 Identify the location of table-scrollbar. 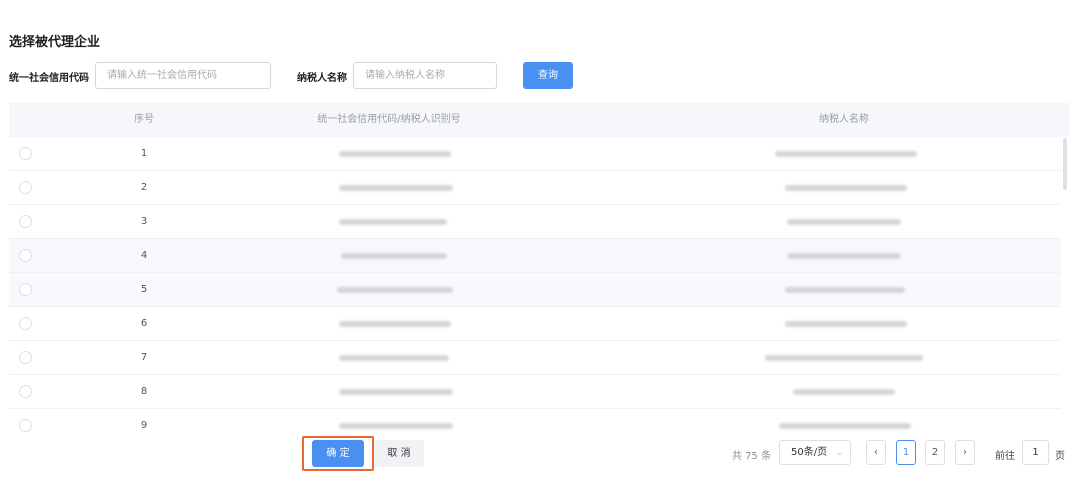
(1065, 164).